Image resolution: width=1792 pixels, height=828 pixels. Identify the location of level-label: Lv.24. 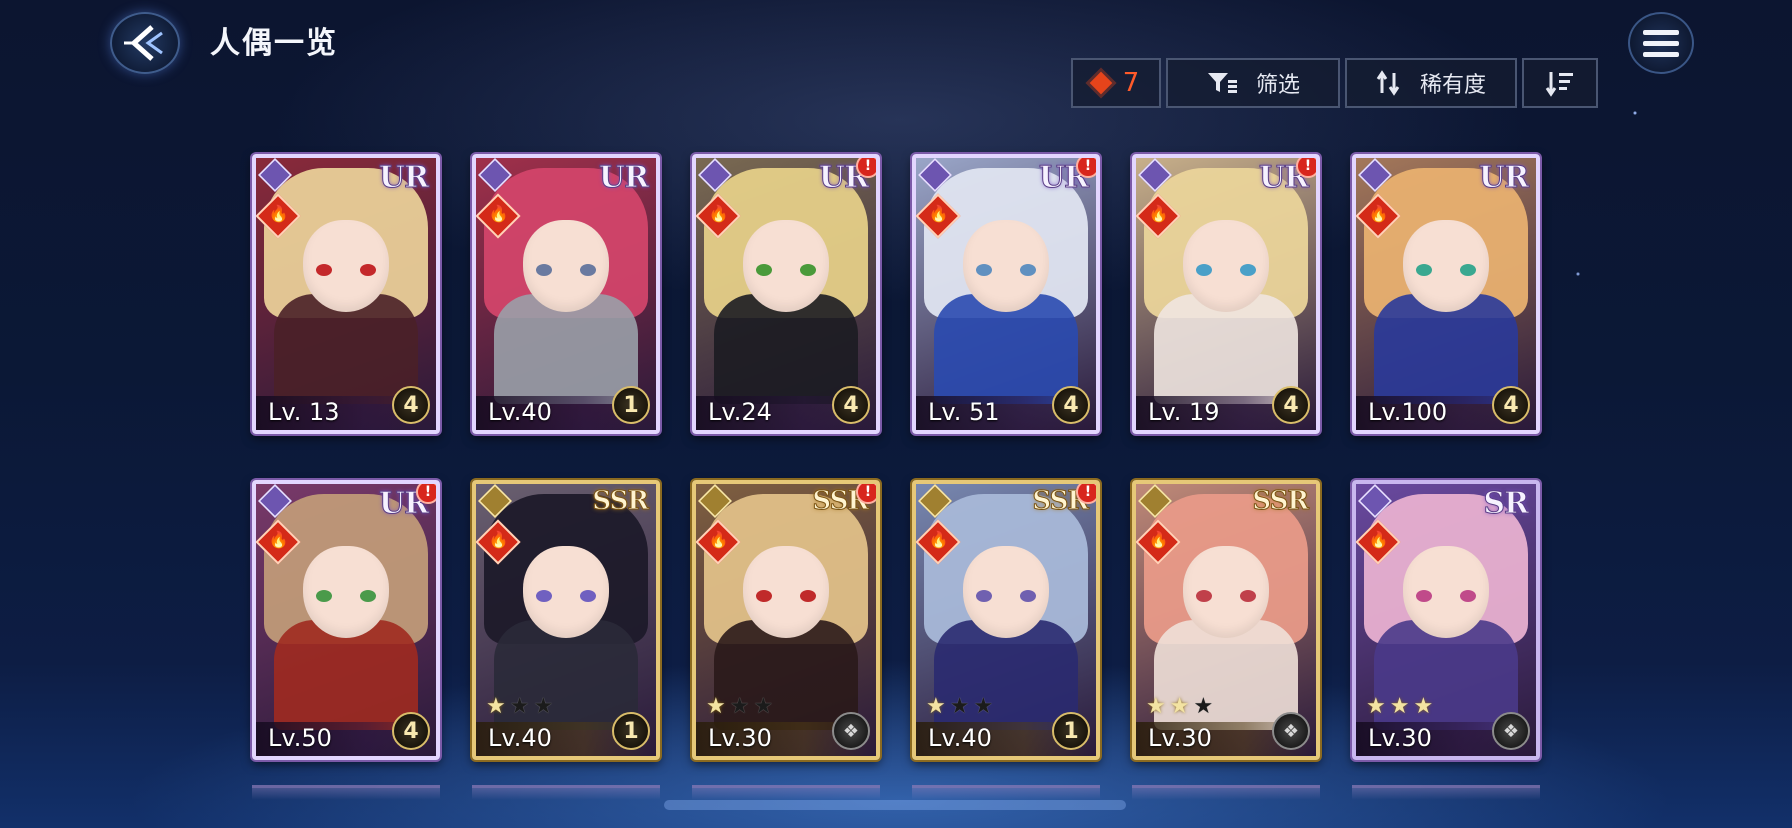
(740, 412).